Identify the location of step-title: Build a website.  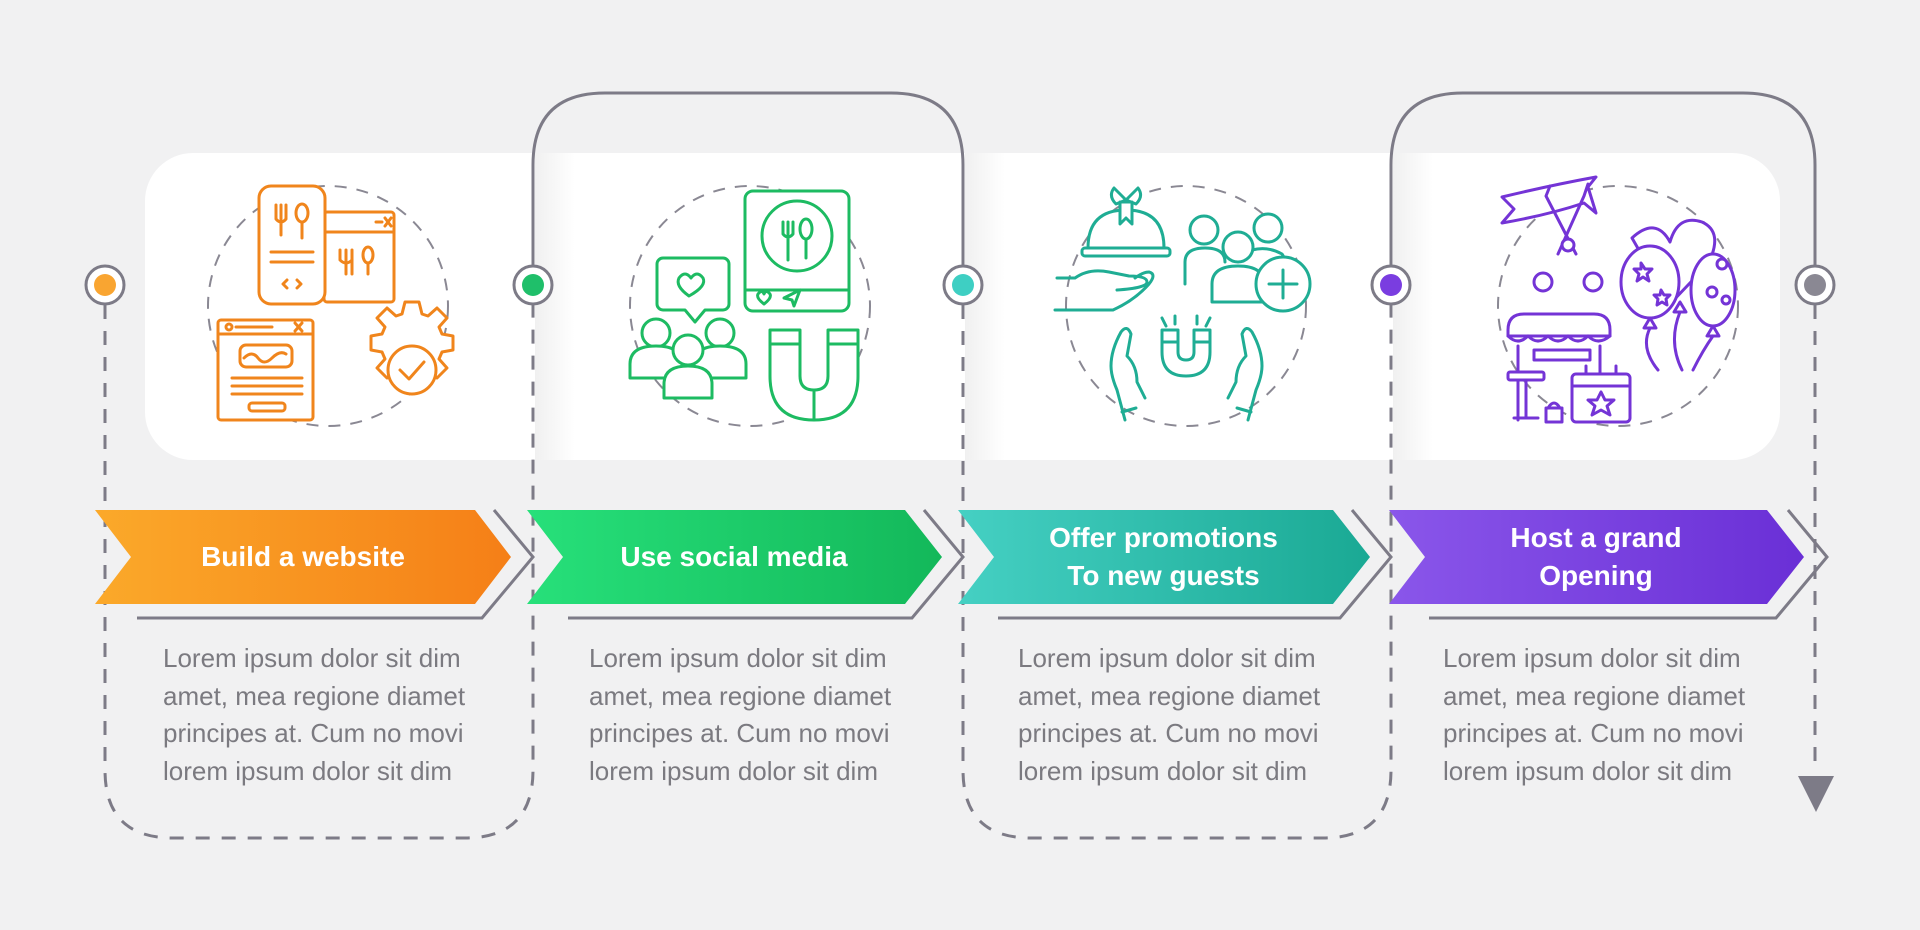
(303, 556).